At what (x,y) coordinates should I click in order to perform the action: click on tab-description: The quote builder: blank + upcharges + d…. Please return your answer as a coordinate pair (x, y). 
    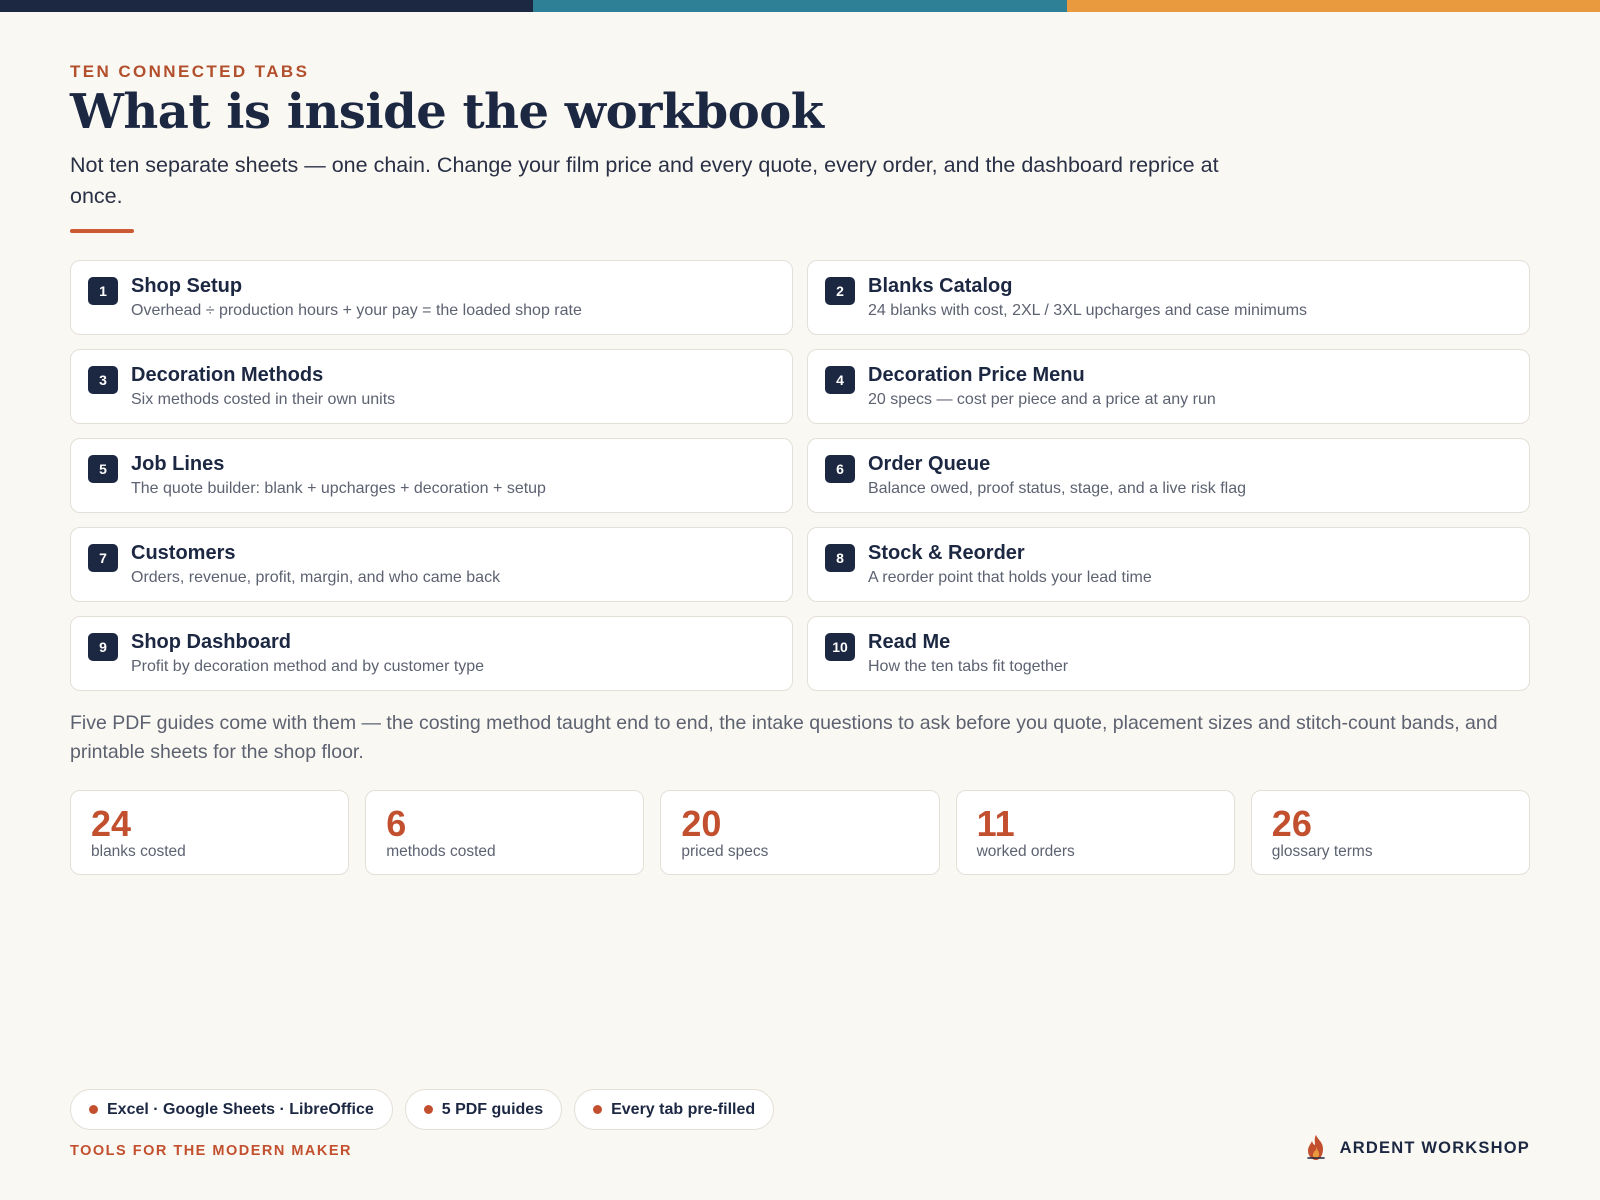
    Looking at the image, I should click on (338, 488).